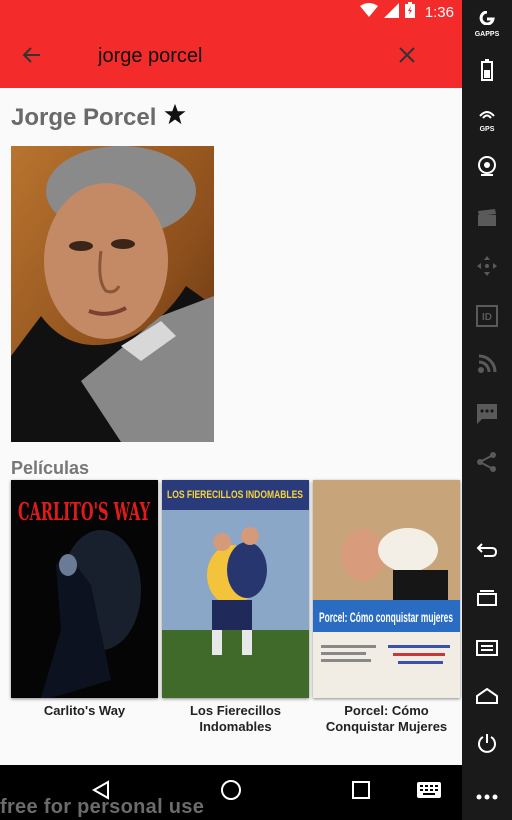 Image resolution: width=512 pixels, height=820 pixels. What do you see at coordinates (84, 710) in the screenshot?
I see `movie-title: Carlito's Way` at bounding box center [84, 710].